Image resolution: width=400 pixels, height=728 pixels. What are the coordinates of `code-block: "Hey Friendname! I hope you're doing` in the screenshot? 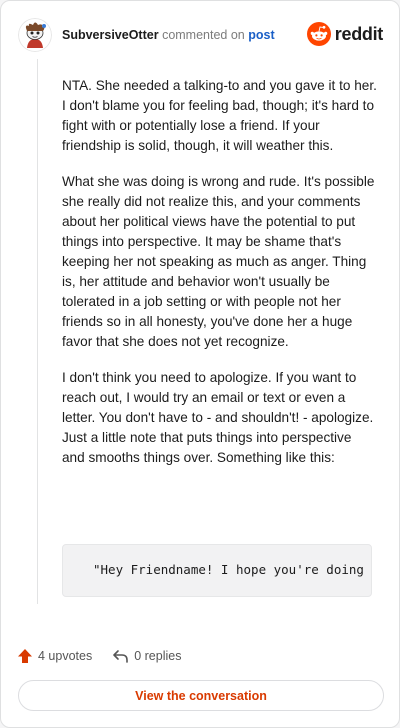 It's located at (217, 570).